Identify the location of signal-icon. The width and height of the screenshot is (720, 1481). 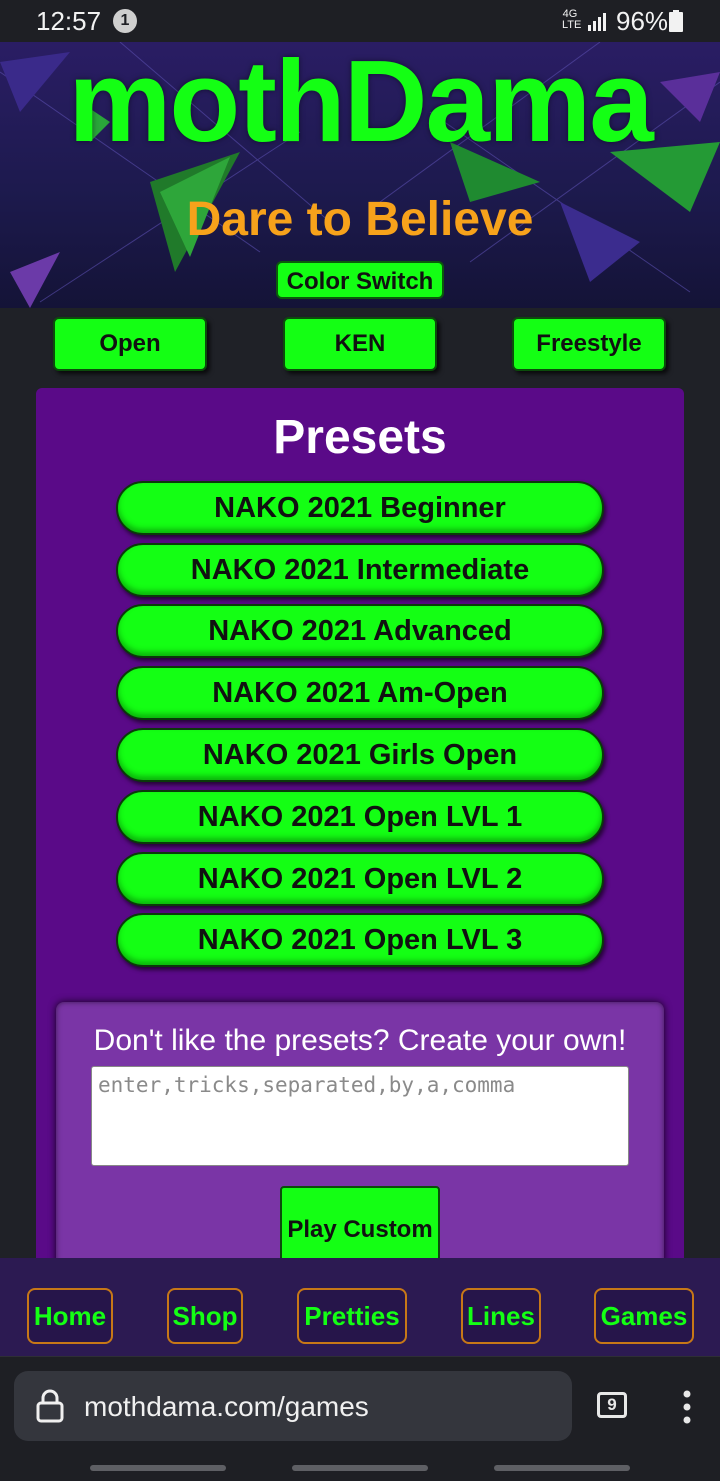
(597, 22).